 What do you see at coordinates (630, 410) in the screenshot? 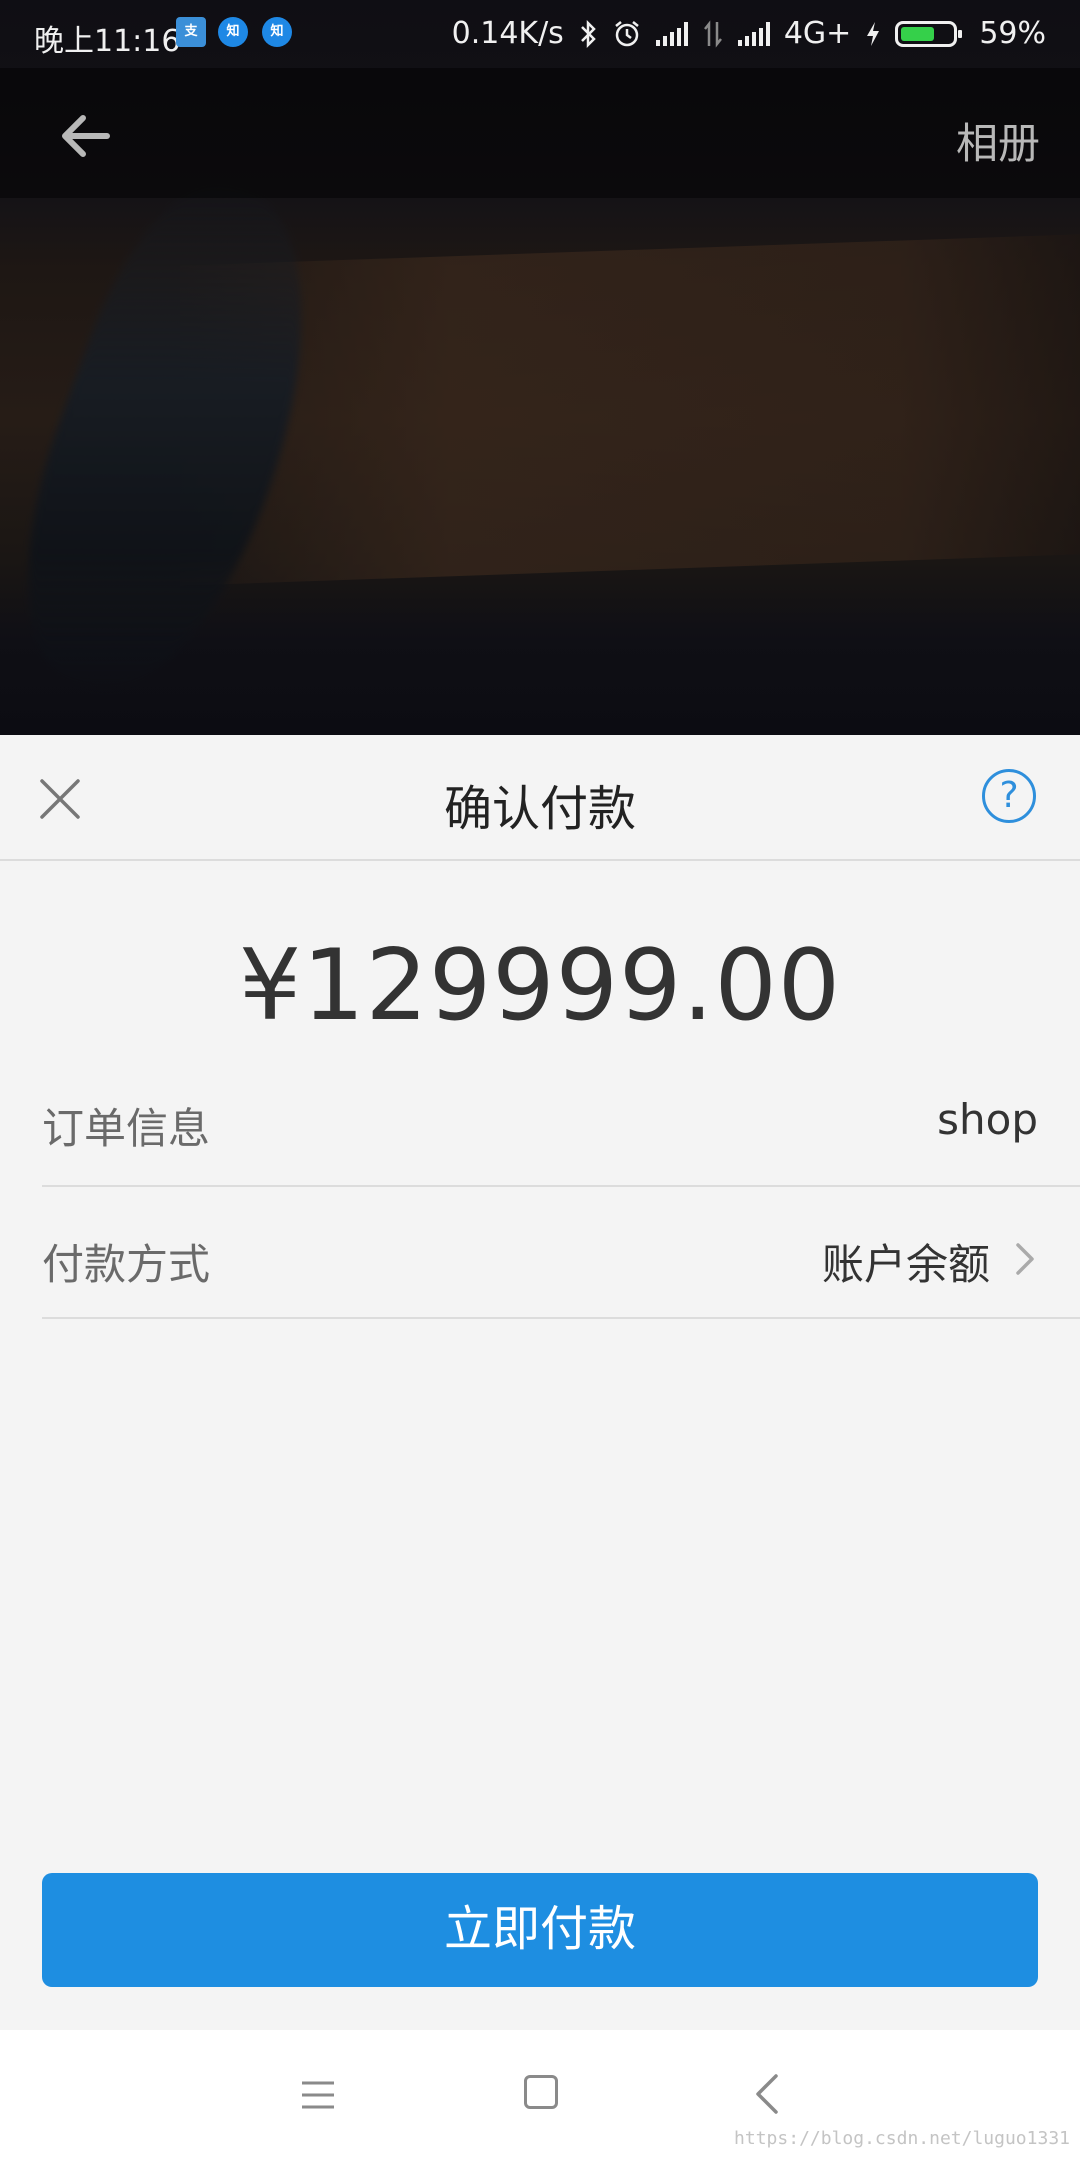
I see `camera-preview-shape` at bounding box center [630, 410].